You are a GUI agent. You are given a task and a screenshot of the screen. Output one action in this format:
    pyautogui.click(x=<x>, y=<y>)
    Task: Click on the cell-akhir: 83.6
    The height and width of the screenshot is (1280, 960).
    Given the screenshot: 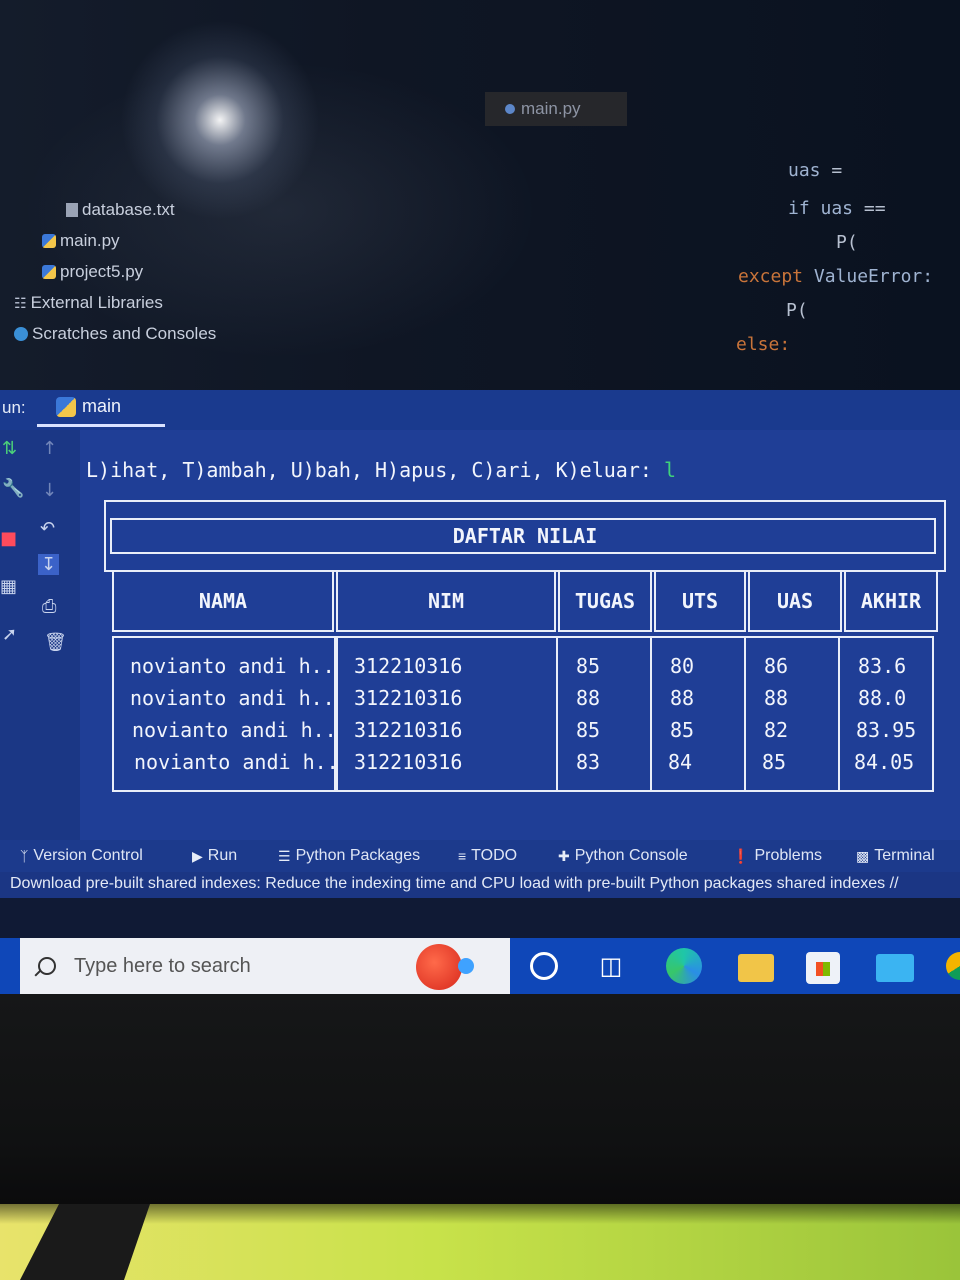 What is the action you would take?
    pyautogui.click(x=882, y=666)
    